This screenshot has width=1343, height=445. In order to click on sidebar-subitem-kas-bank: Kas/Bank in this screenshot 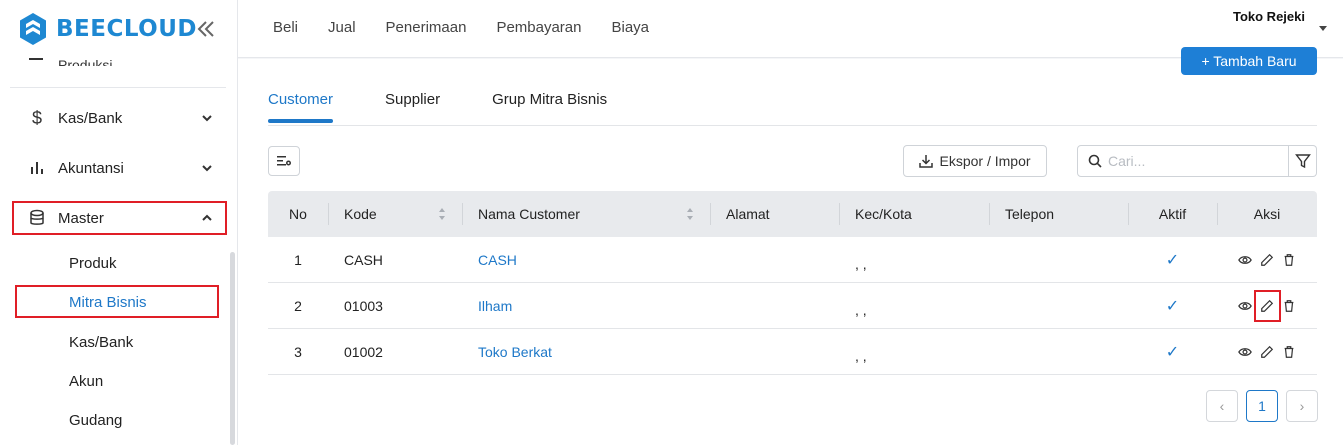, I will do `click(101, 342)`.